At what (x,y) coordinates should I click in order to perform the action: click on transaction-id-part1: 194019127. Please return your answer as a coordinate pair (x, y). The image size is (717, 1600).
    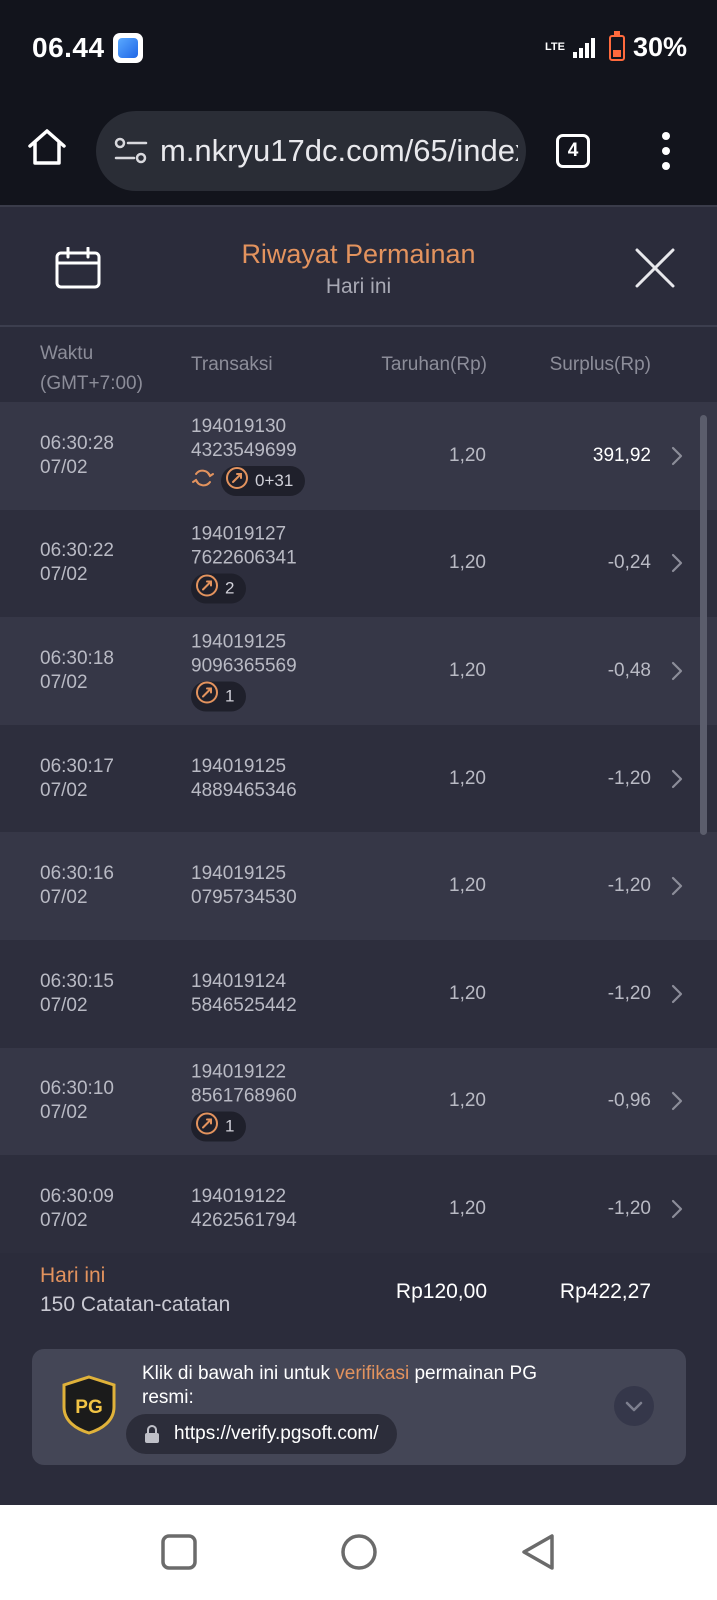
    Looking at the image, I should click on (239, 534).